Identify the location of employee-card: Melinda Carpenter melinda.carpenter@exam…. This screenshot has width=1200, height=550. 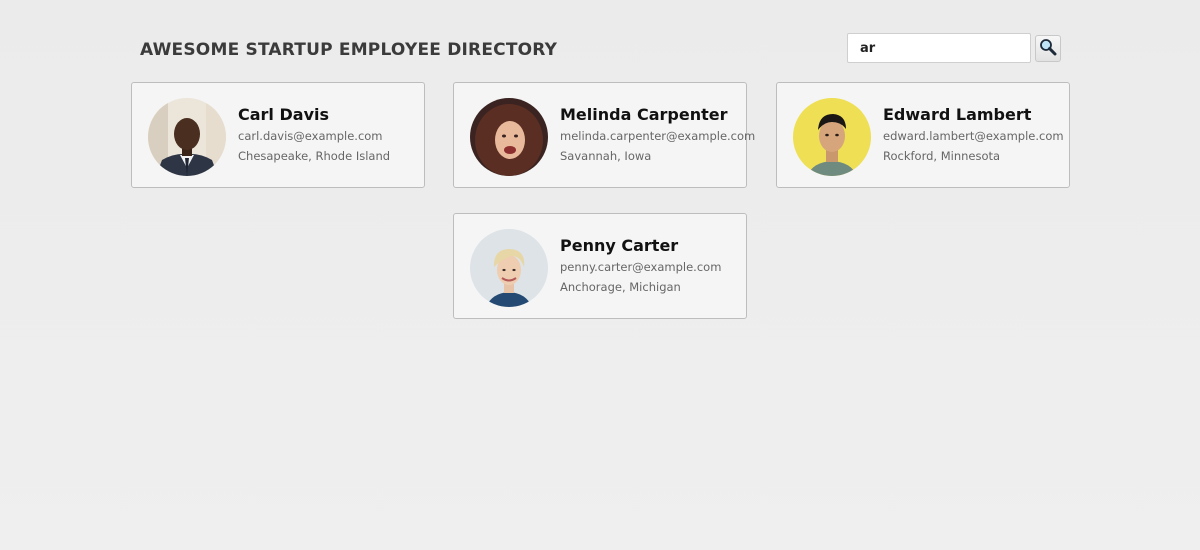
(604, 135).